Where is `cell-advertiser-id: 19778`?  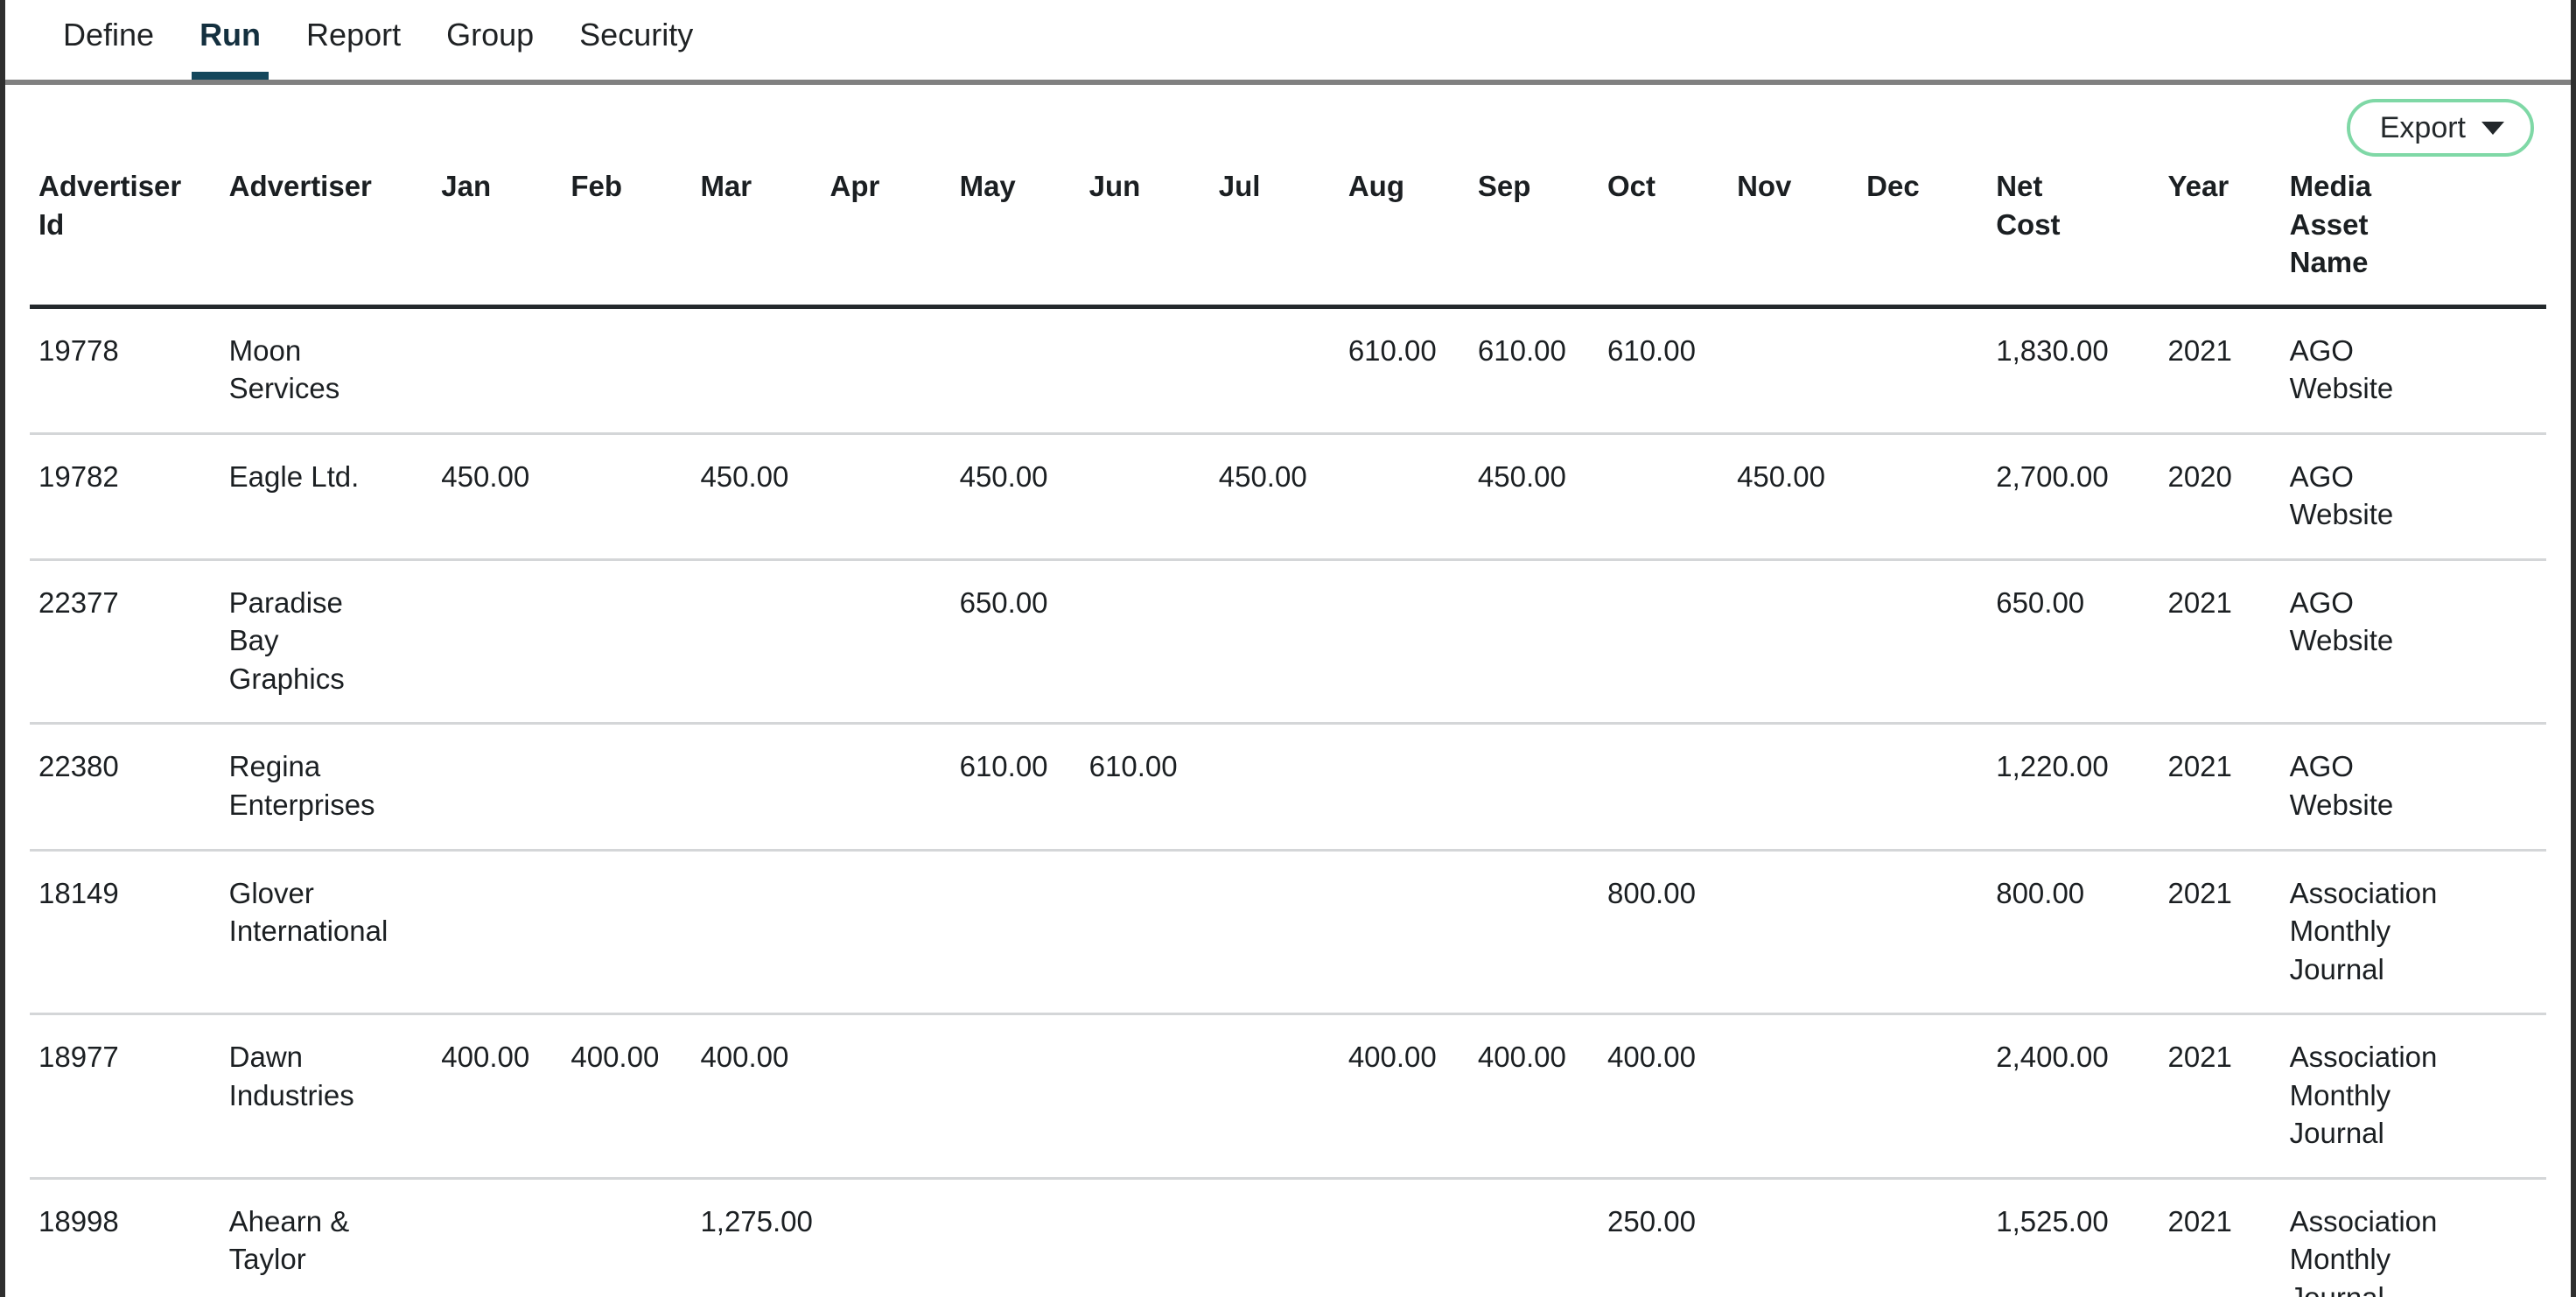
cell-advertiser-id: 19778 is located at coordinates (125, 370).